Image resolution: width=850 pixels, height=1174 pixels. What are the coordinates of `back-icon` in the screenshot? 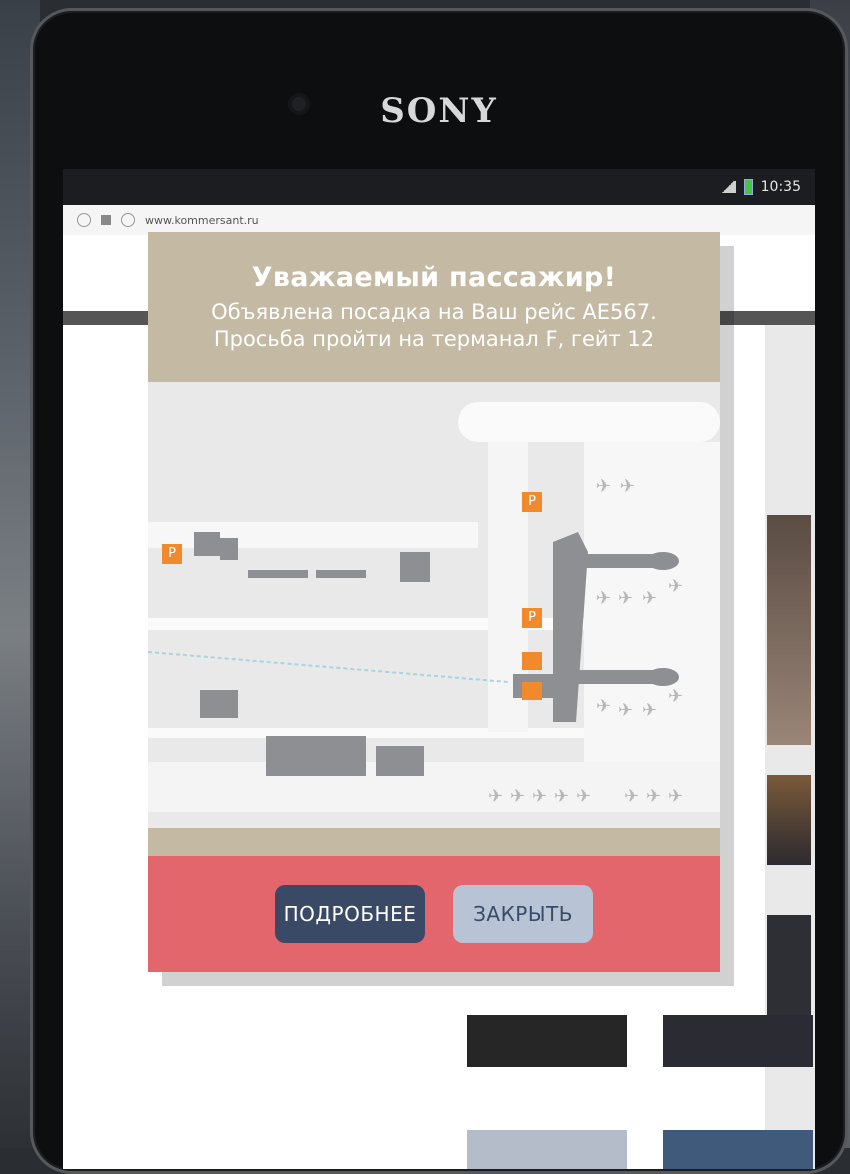 It's located at (84, 220).